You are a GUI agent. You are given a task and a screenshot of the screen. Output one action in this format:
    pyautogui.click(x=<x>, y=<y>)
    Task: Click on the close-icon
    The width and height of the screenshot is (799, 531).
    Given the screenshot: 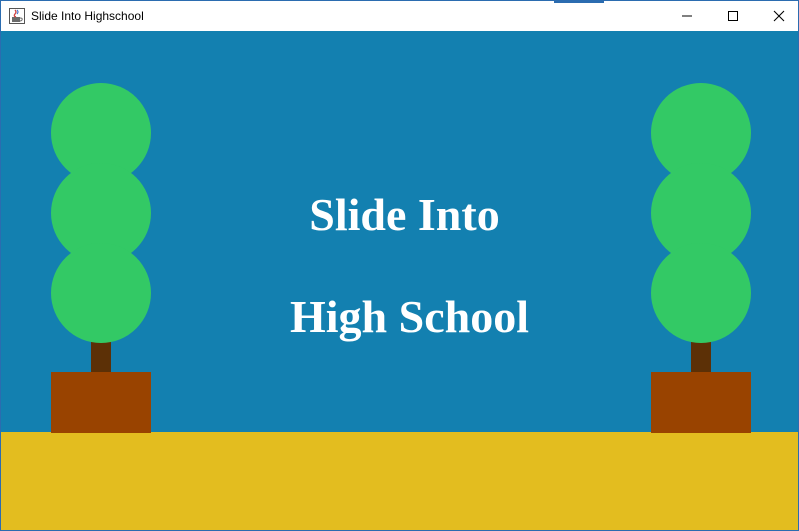 What is the action you would take?
    pyautogui.click(x=779, y=16)
    